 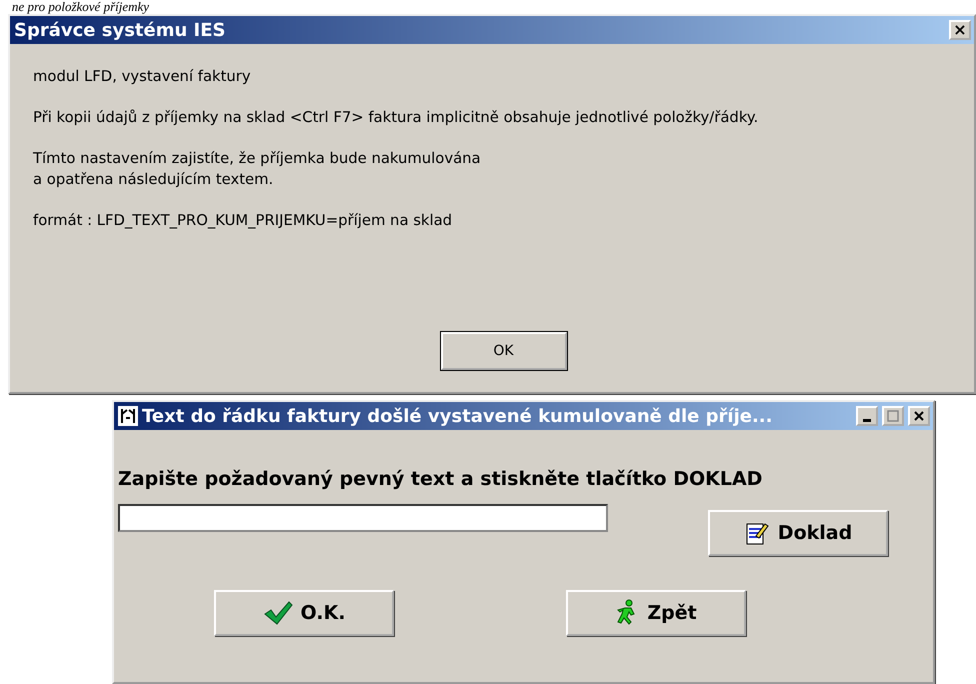 What do you see at coordinates (503, 351) in the screenshot?
I see `ok-button: OK` at bounding box center [503, 351].